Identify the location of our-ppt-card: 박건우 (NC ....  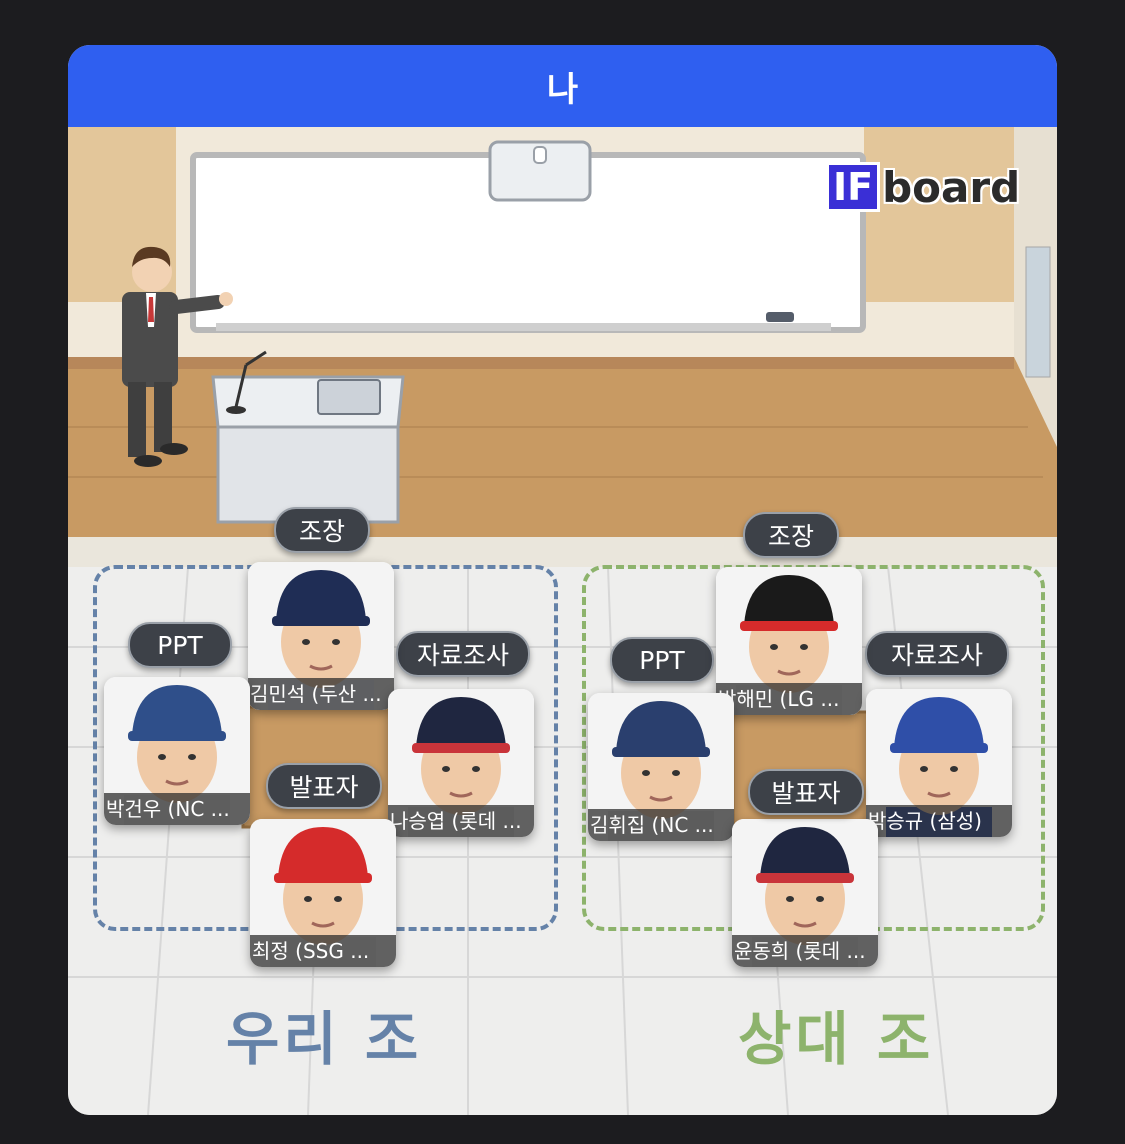
(177, 751).